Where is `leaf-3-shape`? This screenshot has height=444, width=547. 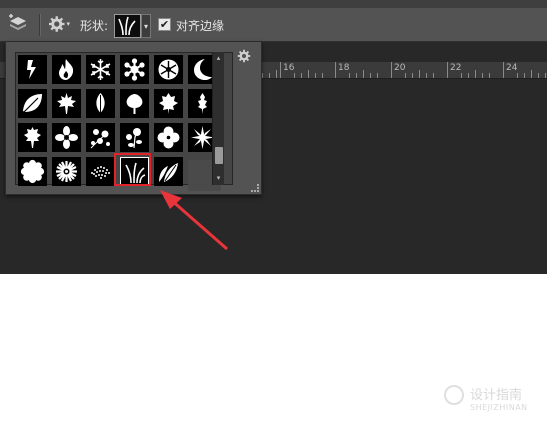 leaf-3-shape is located at coordinates (134, 103).